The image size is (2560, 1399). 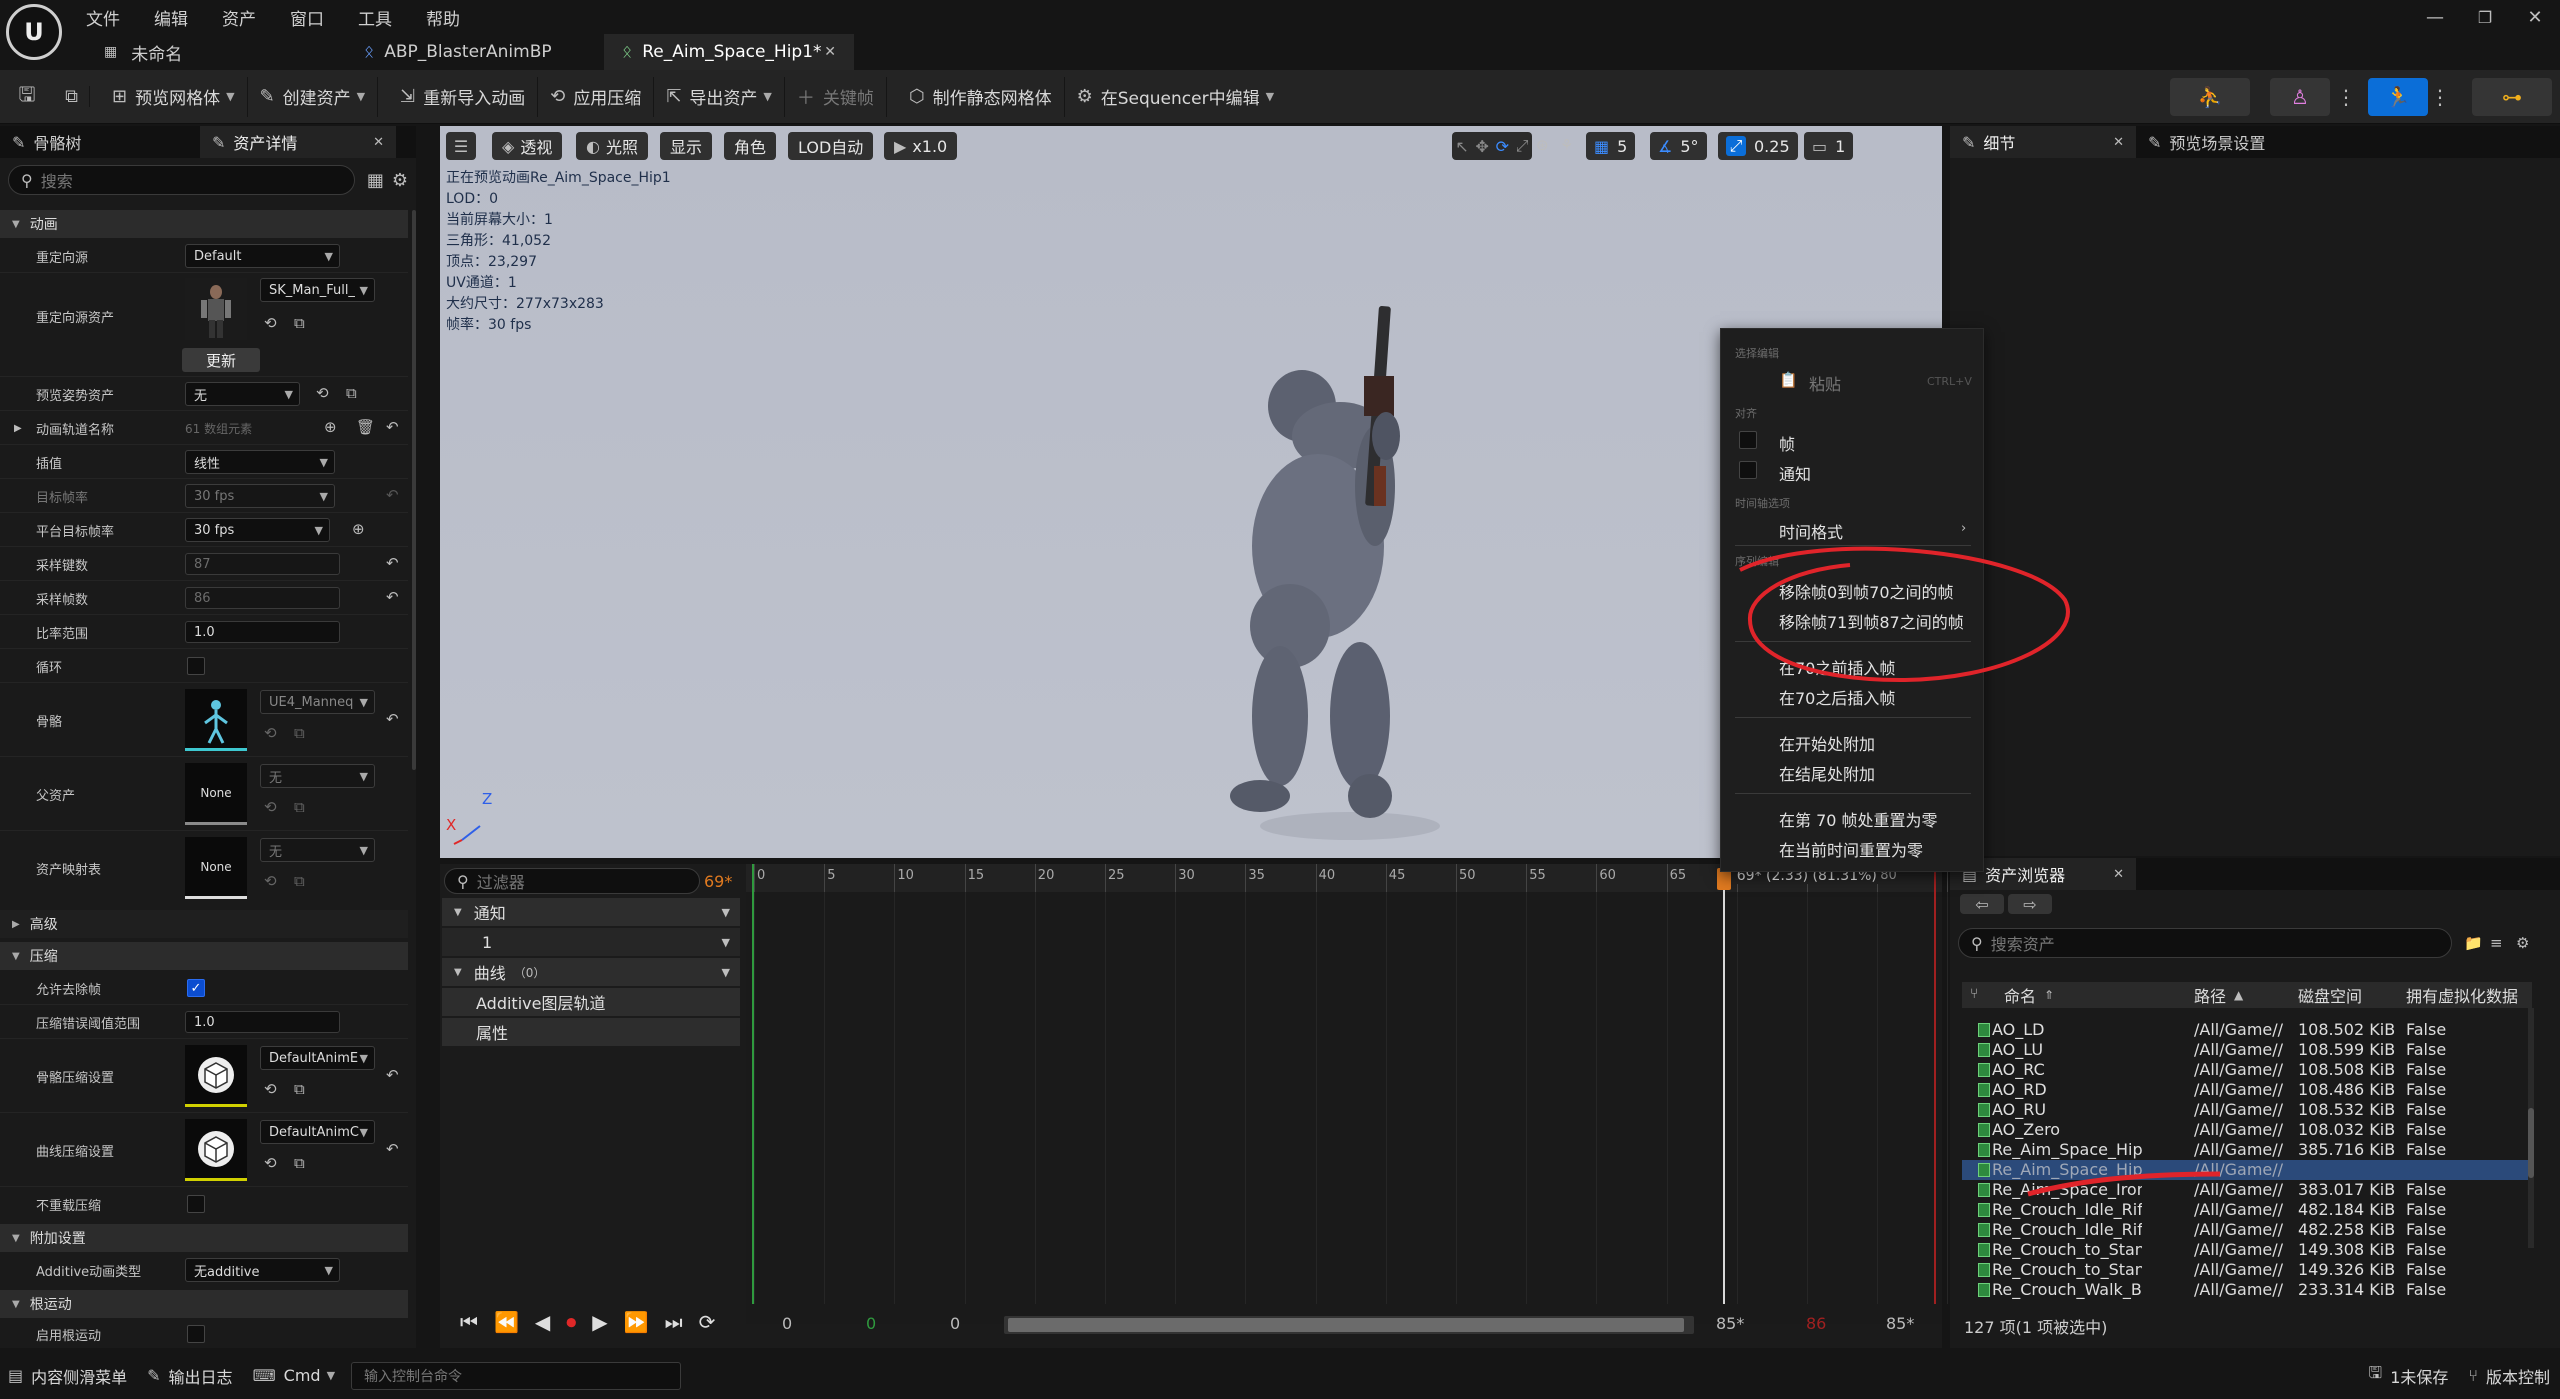 What do you see at coordinates (317, 776) in the screenshot?
I see `parent-asset-dropdown: 无 ▼` at bounding box center [317, 776].